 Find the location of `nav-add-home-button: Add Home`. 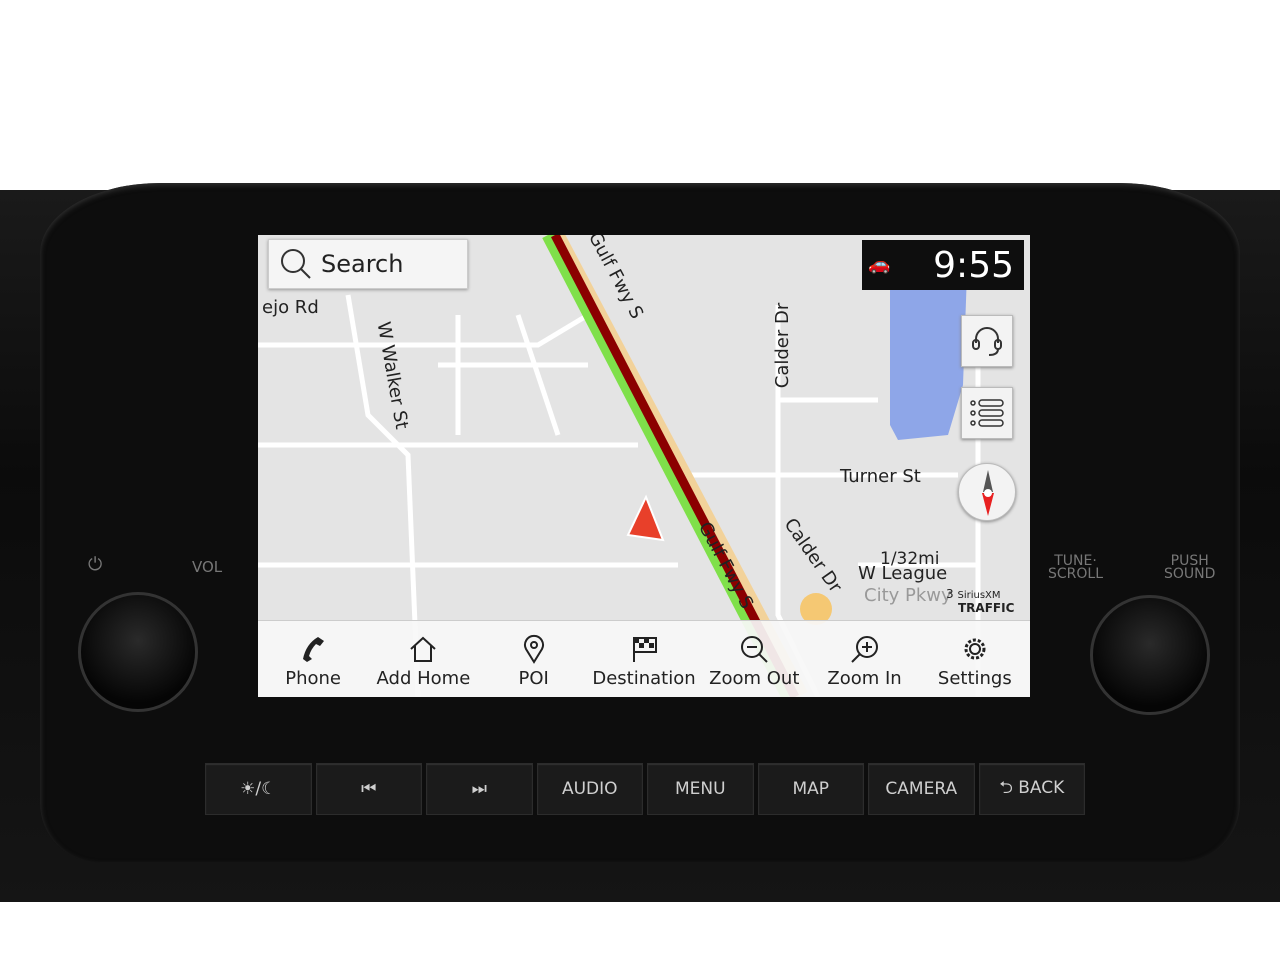

nav-add-home-button: Add Home is located at coordinates (423, 659).